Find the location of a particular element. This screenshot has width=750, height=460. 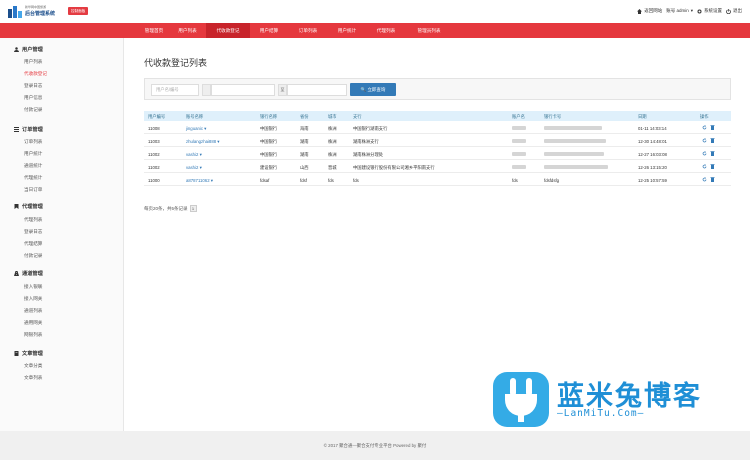

watermark-logo-icon is located at coordinates (521, 399).